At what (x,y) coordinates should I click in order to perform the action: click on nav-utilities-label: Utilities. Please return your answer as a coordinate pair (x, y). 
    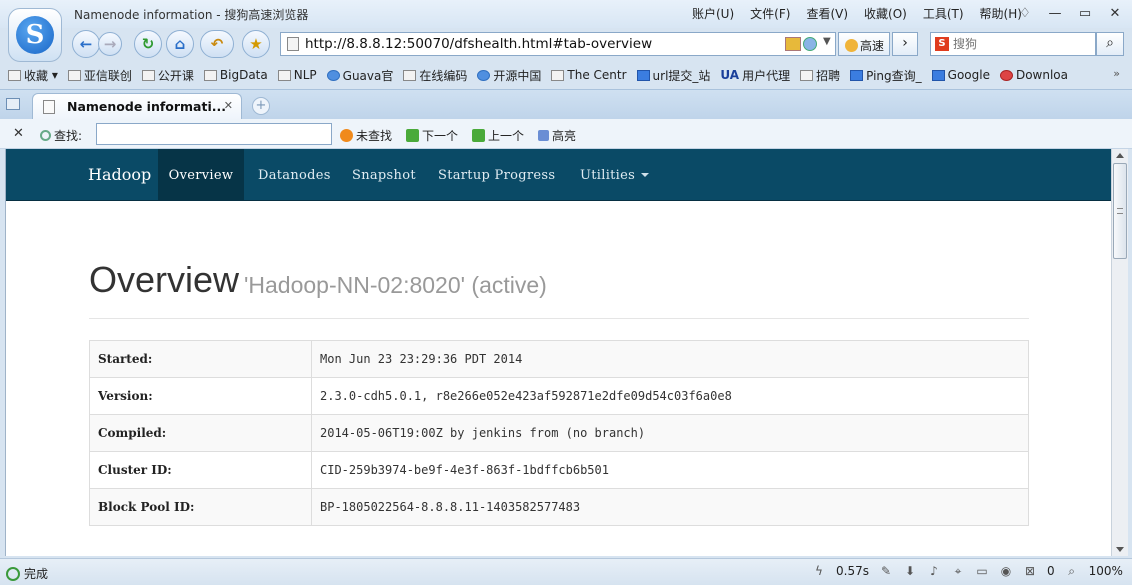
    Looking at the image, I should click on (608, 175).